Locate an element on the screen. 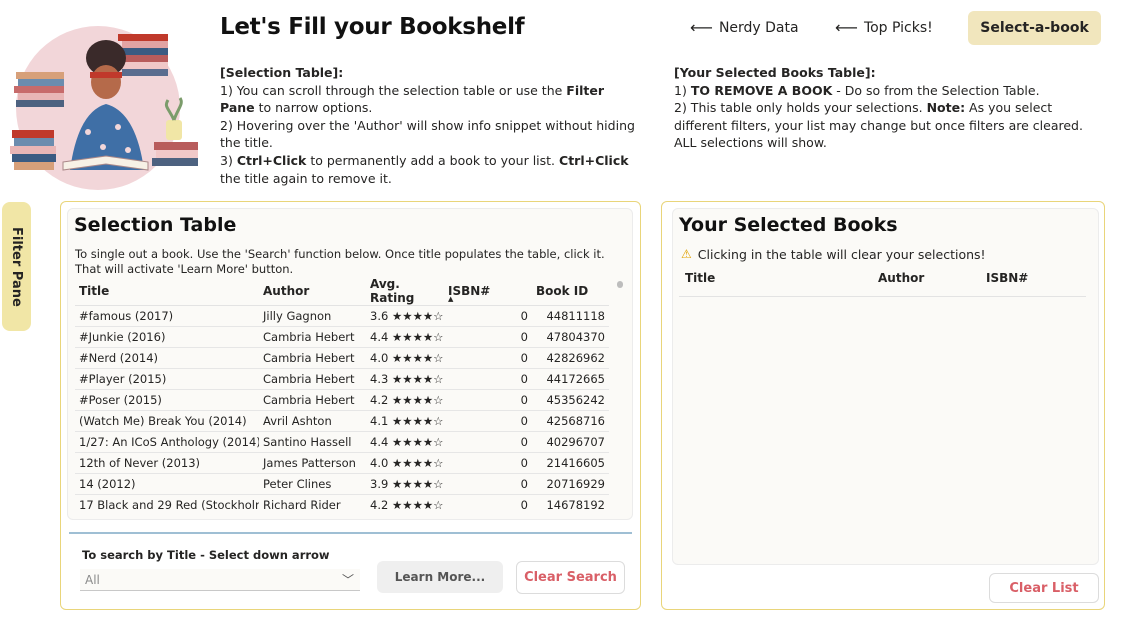 The image size is (1122, 630). section-divider is located at coordinates (350, 533).